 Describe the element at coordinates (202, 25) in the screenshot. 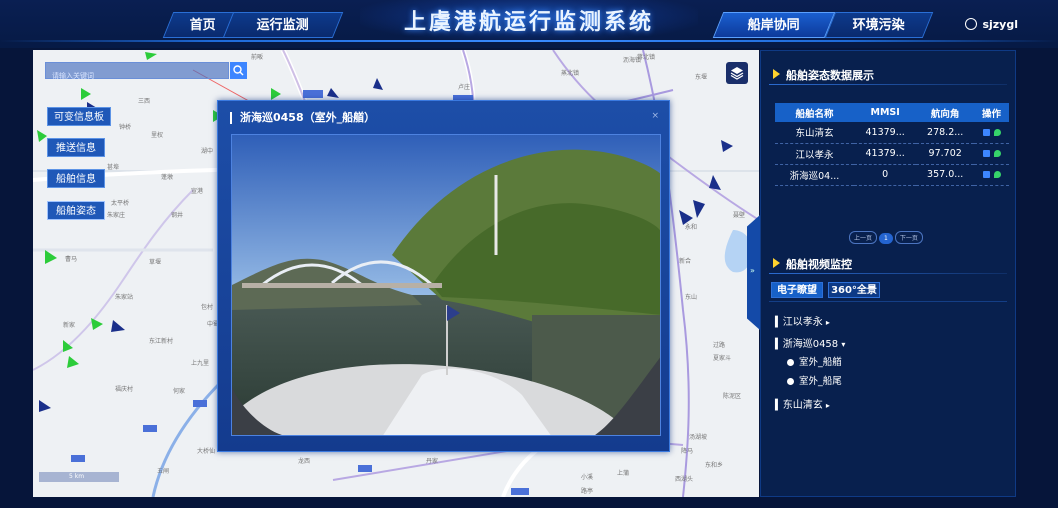

I see `nav-home-label: 首页` at that location.